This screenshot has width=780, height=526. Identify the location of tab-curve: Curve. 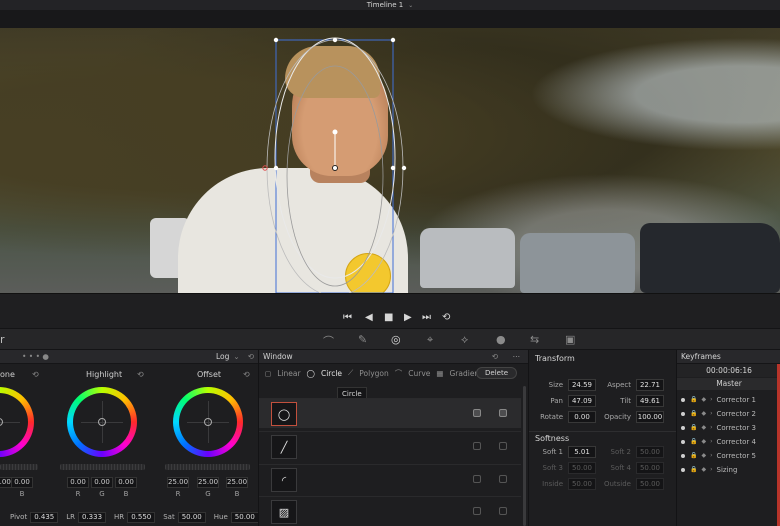
(419, 373).